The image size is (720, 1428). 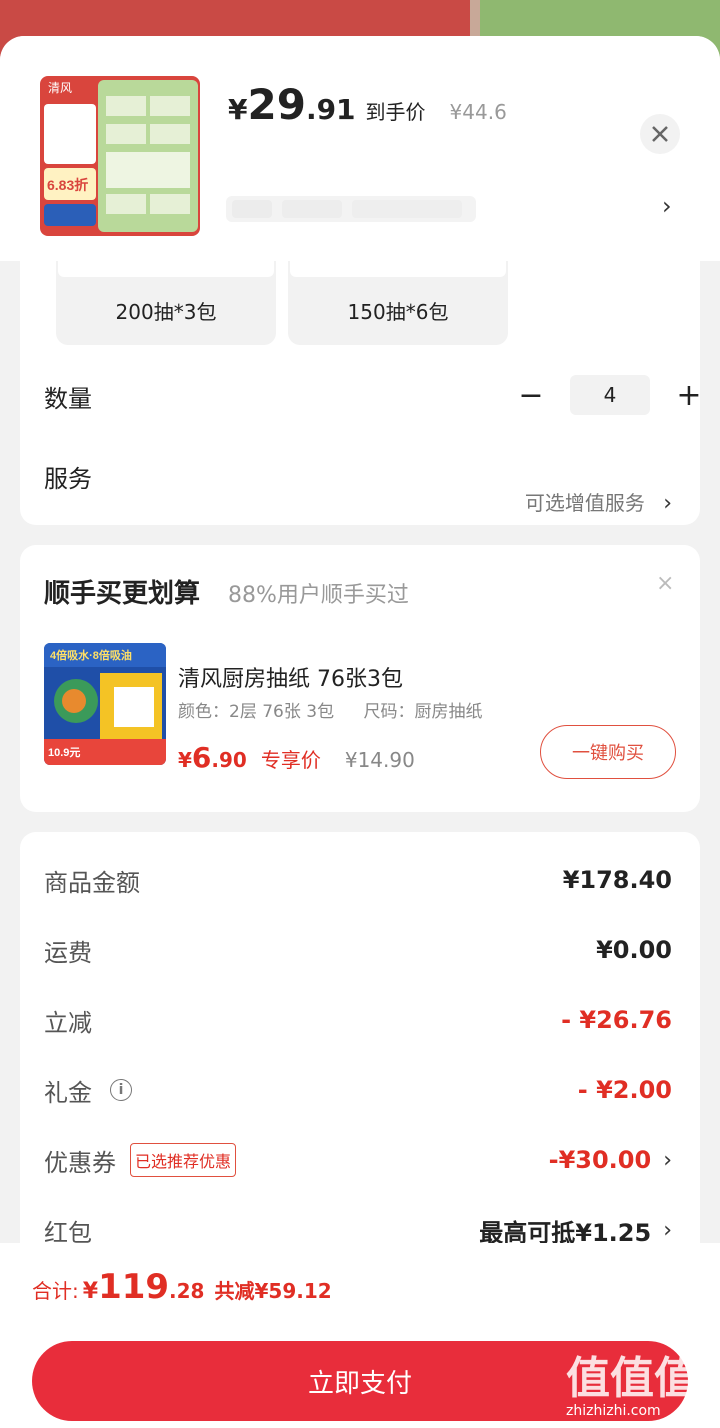 I want to click on quantity-stepper: − 4 +, so click(x=610, y=395).